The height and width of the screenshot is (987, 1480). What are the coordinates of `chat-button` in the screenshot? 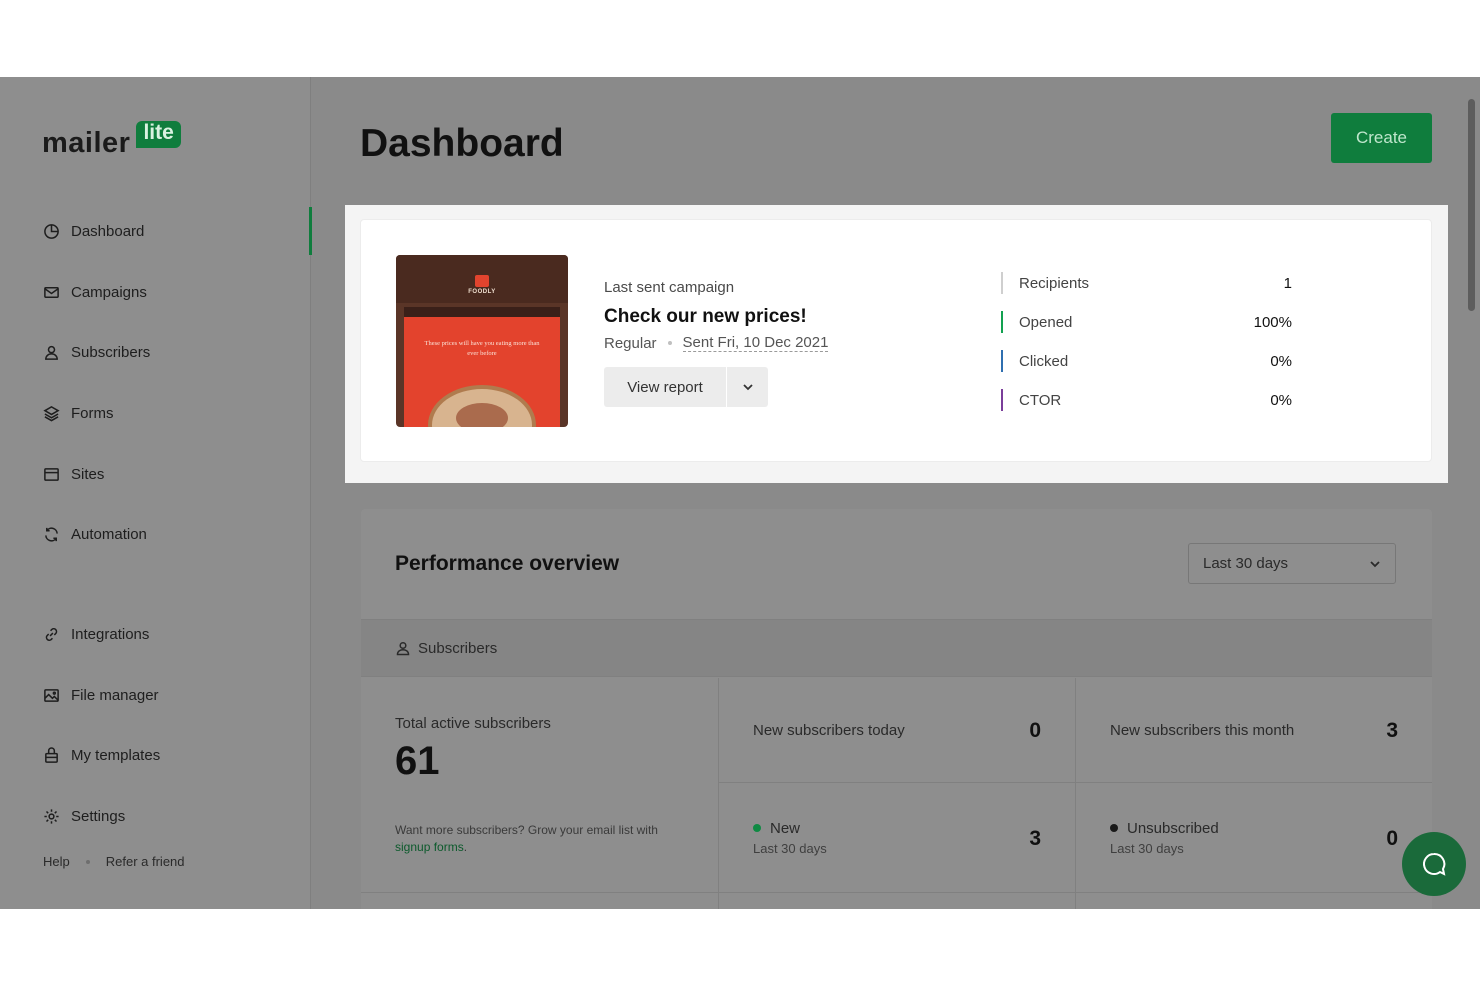 It's located at (1434, 864).